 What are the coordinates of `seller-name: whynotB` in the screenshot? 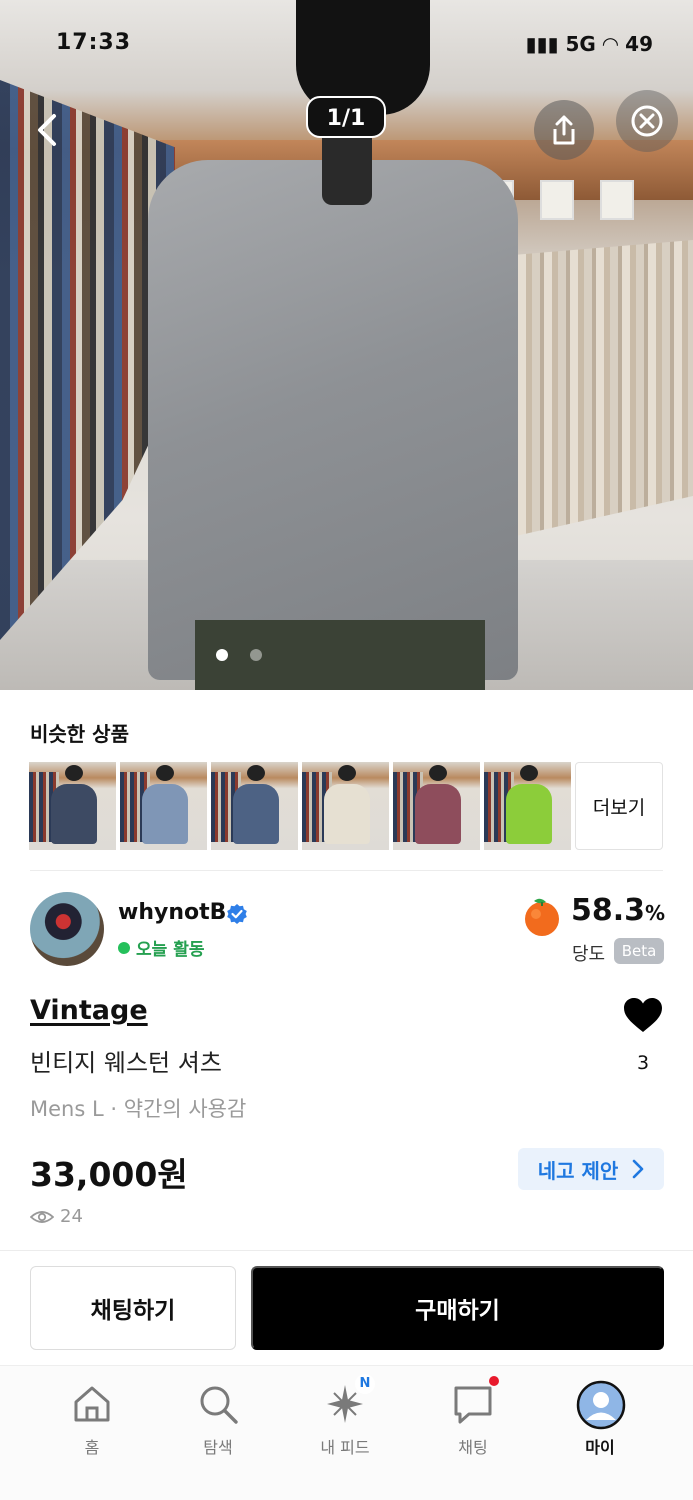 It's located at (172, 912).